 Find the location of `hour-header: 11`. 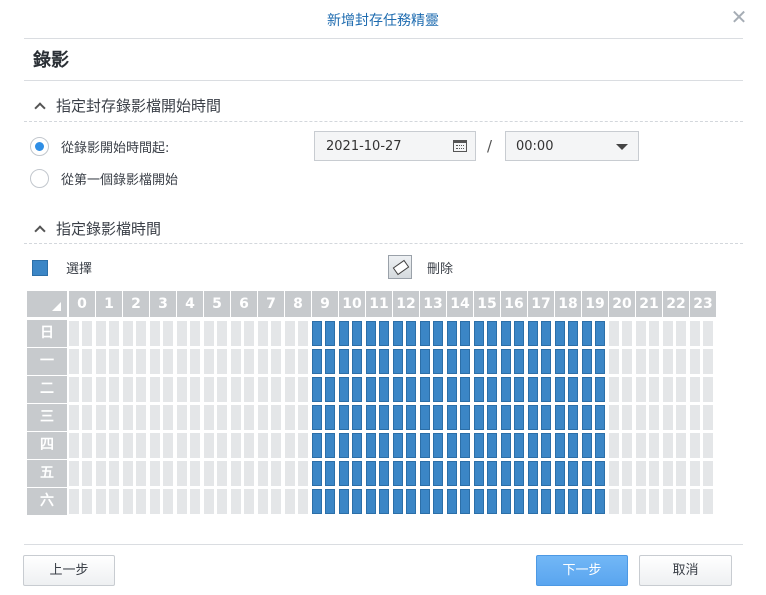

hour-header: 11 is located at coordinates (379, 304).